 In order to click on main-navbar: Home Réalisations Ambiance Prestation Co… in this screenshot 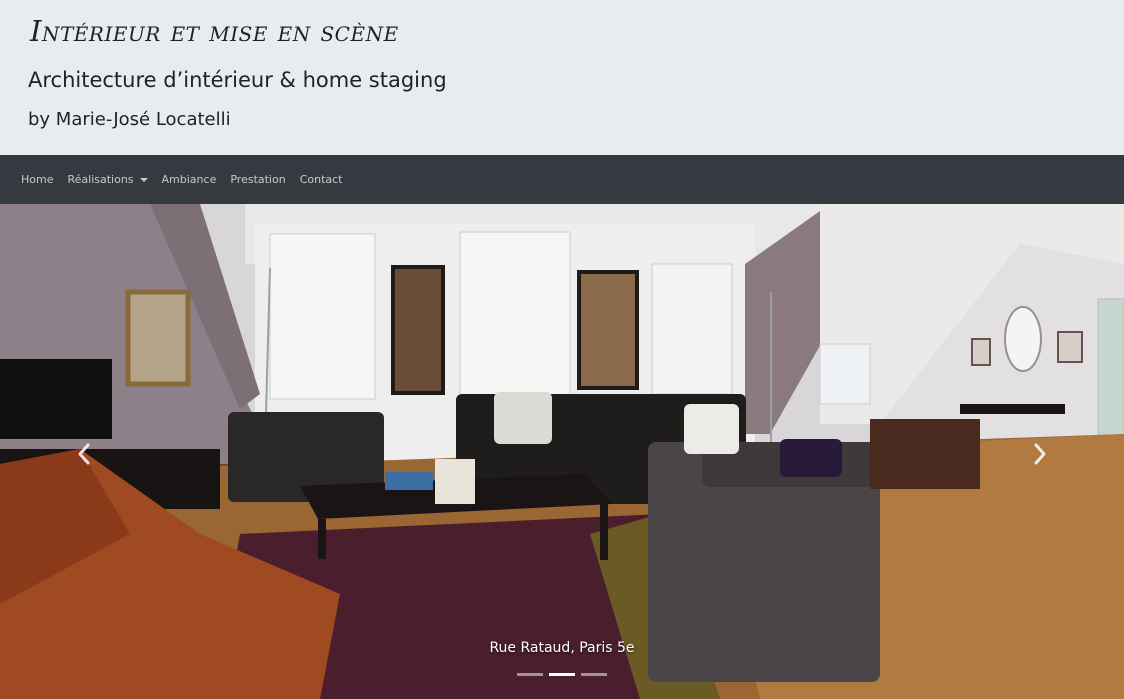, I will do `click(562, 179)`.